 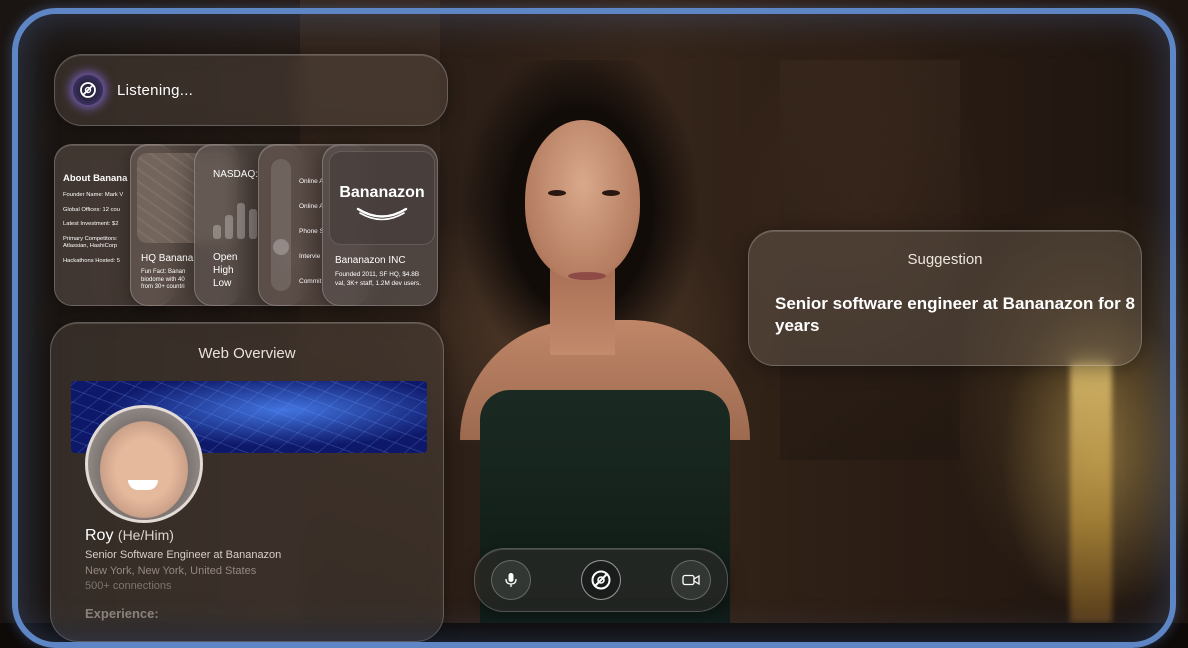 I want to click on floor-lamp, so click(x=1091, y=491).